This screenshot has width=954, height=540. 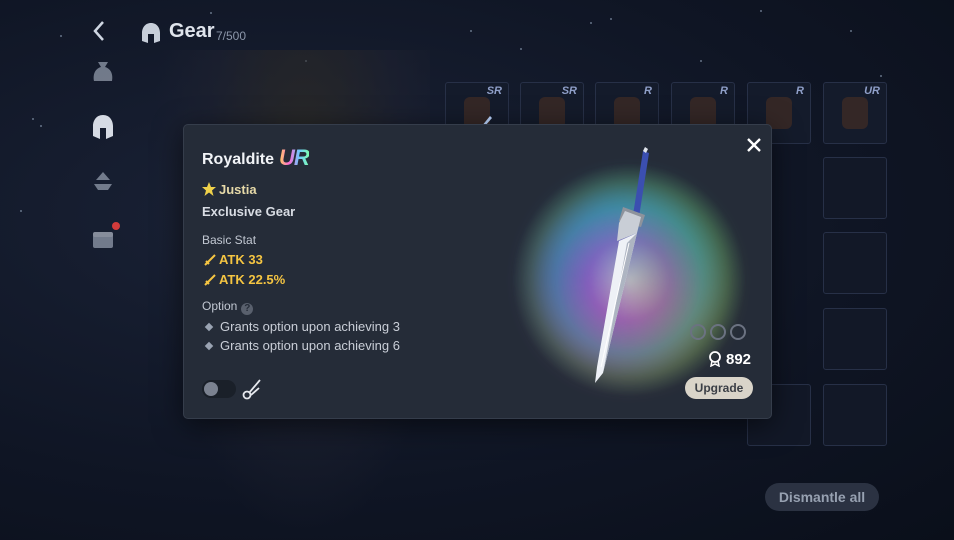 I want to click on gear-type: Exclusive Gear, so click(x=249, y=211).